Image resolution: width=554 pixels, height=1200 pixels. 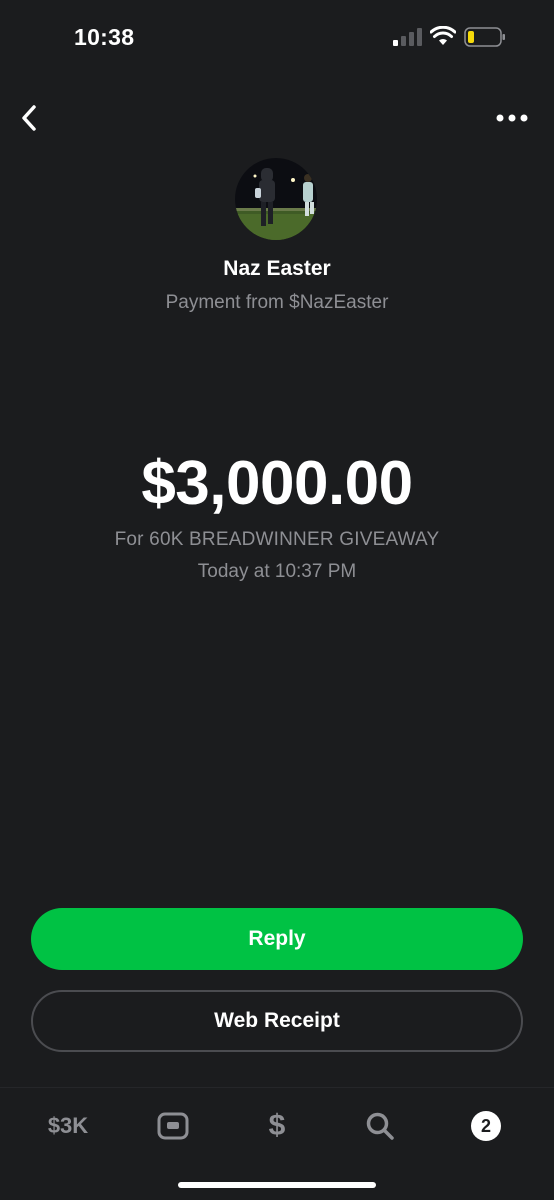 I want to click on payment-note: For 60K BREADWINNER GIVEAWAY, so click(x=277, y=539).